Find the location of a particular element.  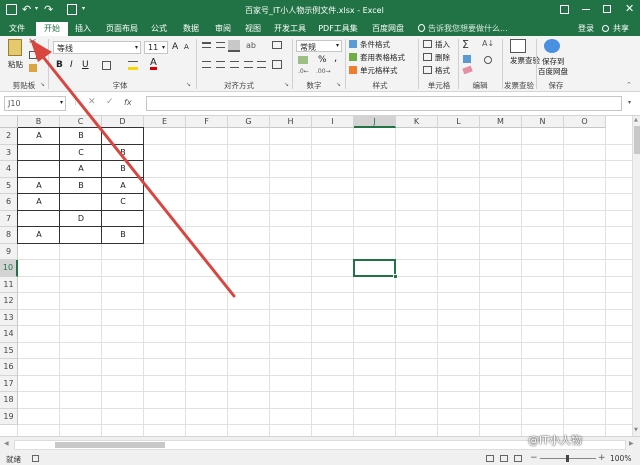

column-header-f: F is located at coordinates (207, 122).